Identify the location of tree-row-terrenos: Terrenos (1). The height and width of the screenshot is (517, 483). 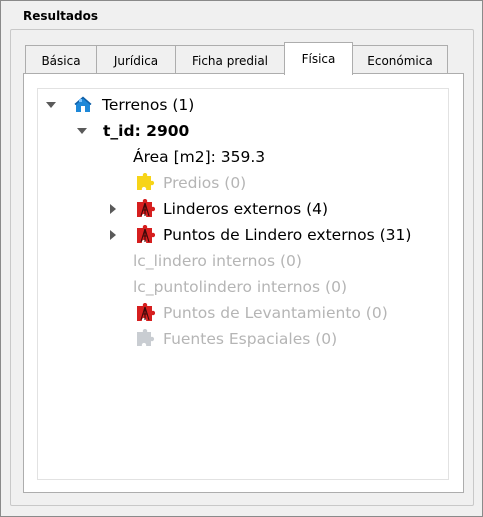
(238, 105).